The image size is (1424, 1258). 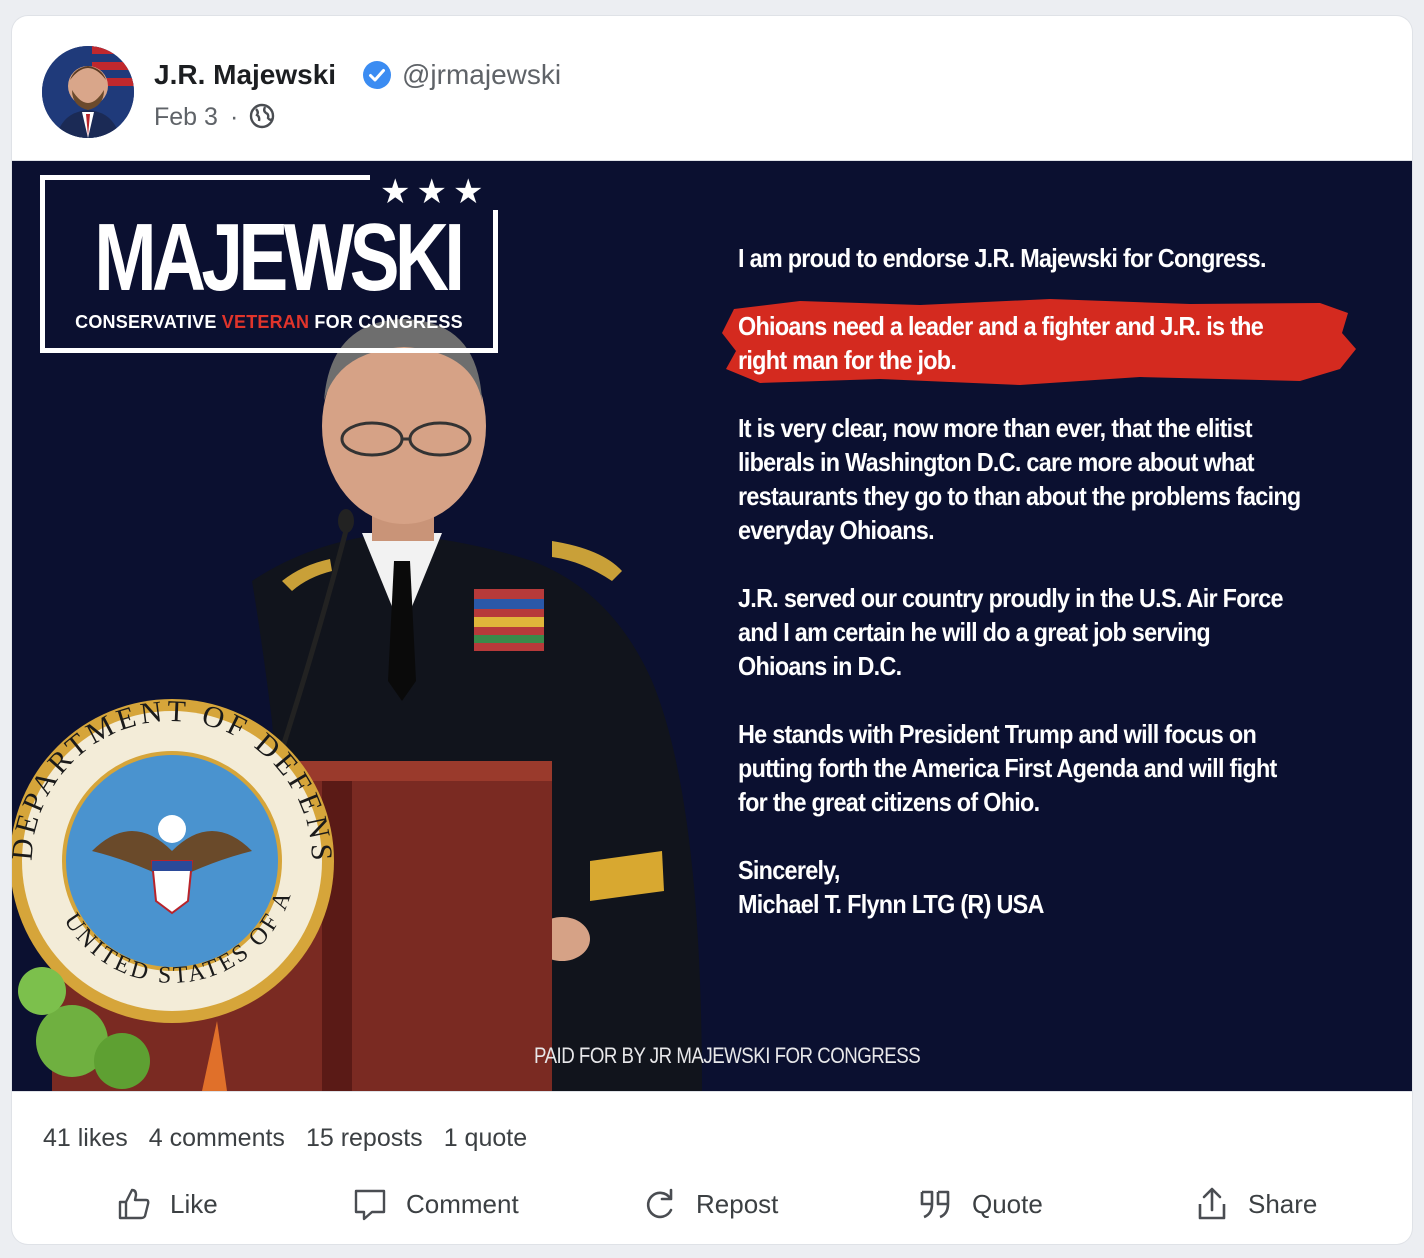 What do you see at coordinates (935, 1204) in the screenshot?
I see `quote-icon` at bounding box center [935, 1204].